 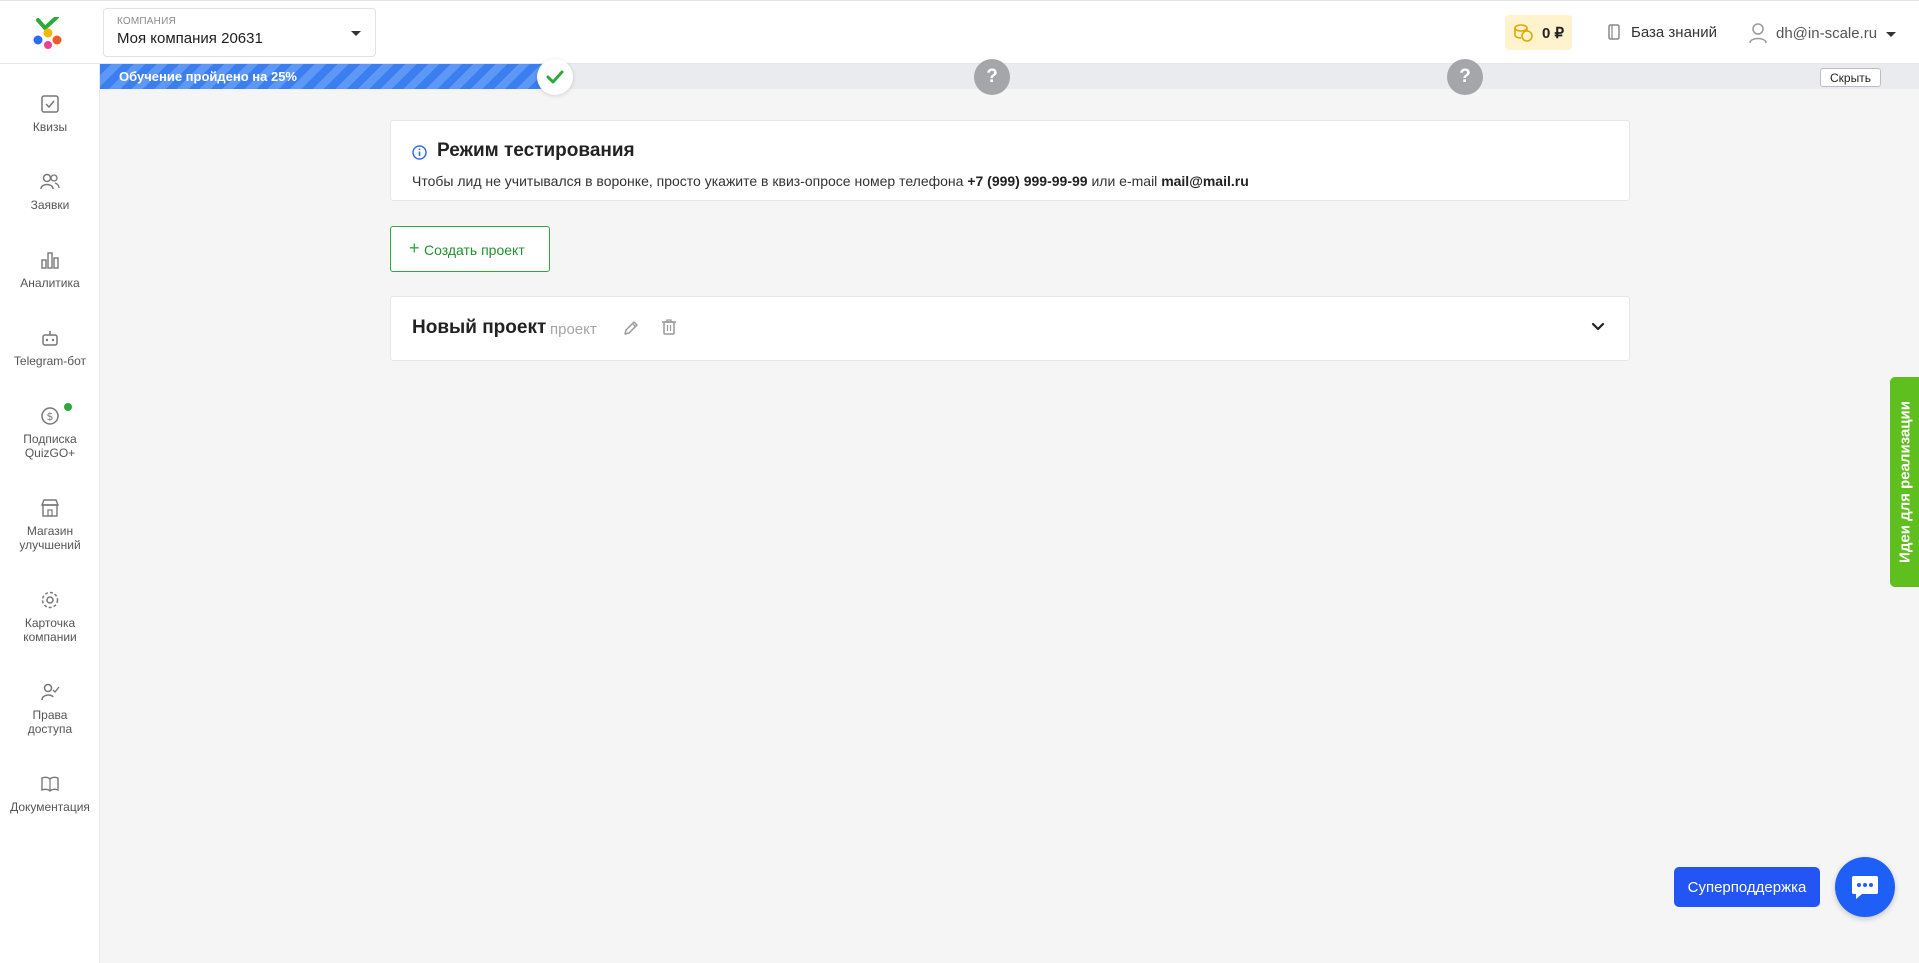 What do you see at coordinates (414, 248) in the screenshot?
I see `plus-icon: +` at bounding box center [414, 248].